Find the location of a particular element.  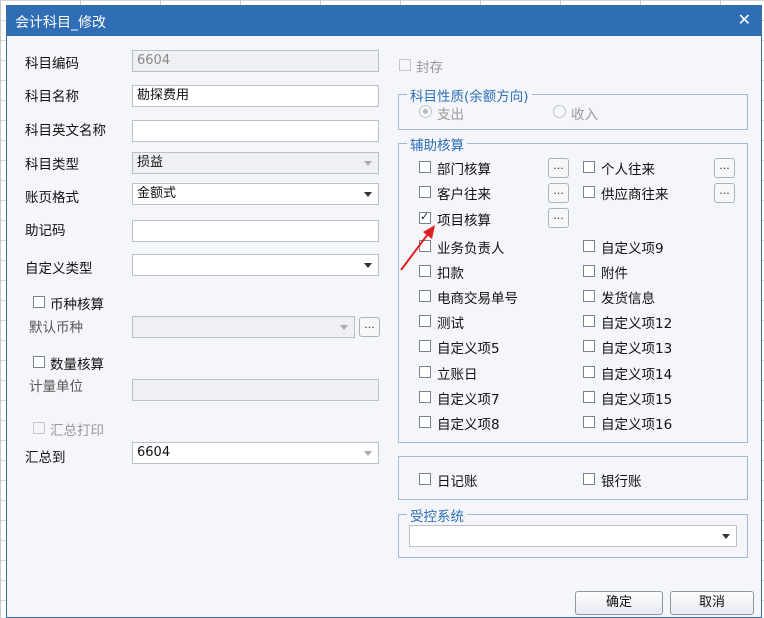

controlled-system-group: 受控系统 is located at coordinates (573, 531).